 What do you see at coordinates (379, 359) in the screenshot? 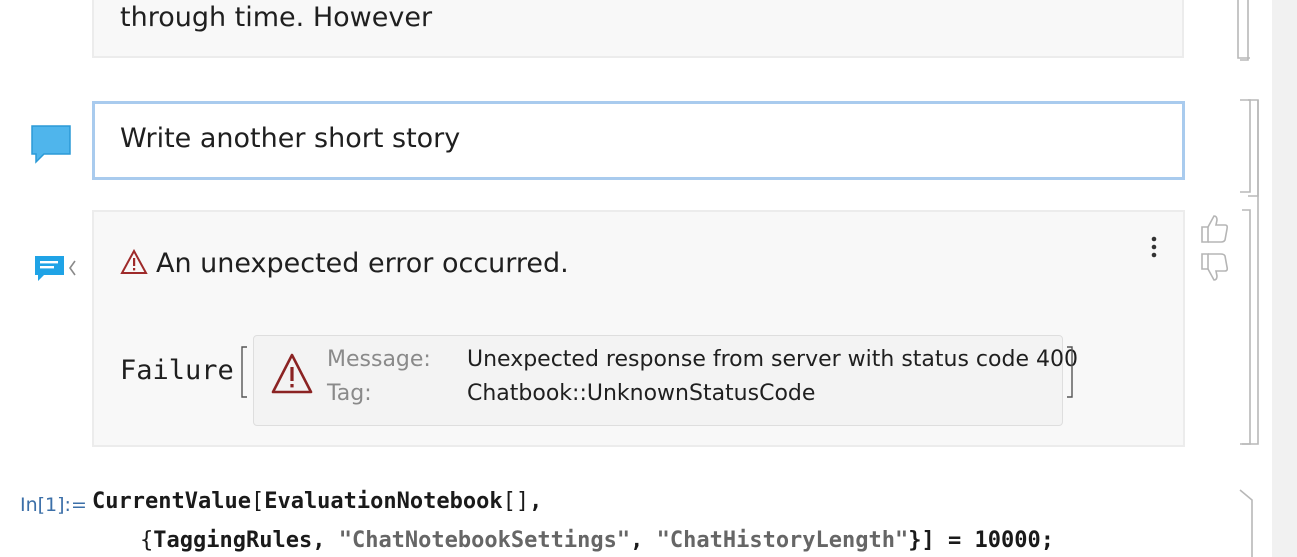
I see `message-label: Message:` at bounding box center [379, 359].